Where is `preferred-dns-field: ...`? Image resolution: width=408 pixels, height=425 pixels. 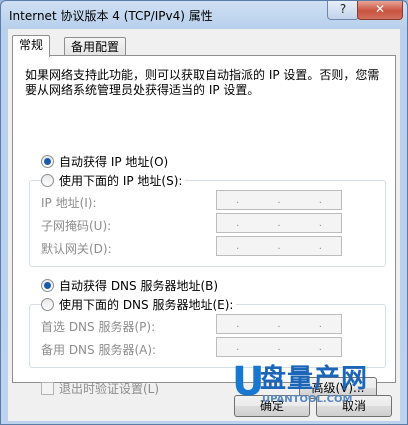 preferred-dns-field: ... is located at coordinates (279, 324).